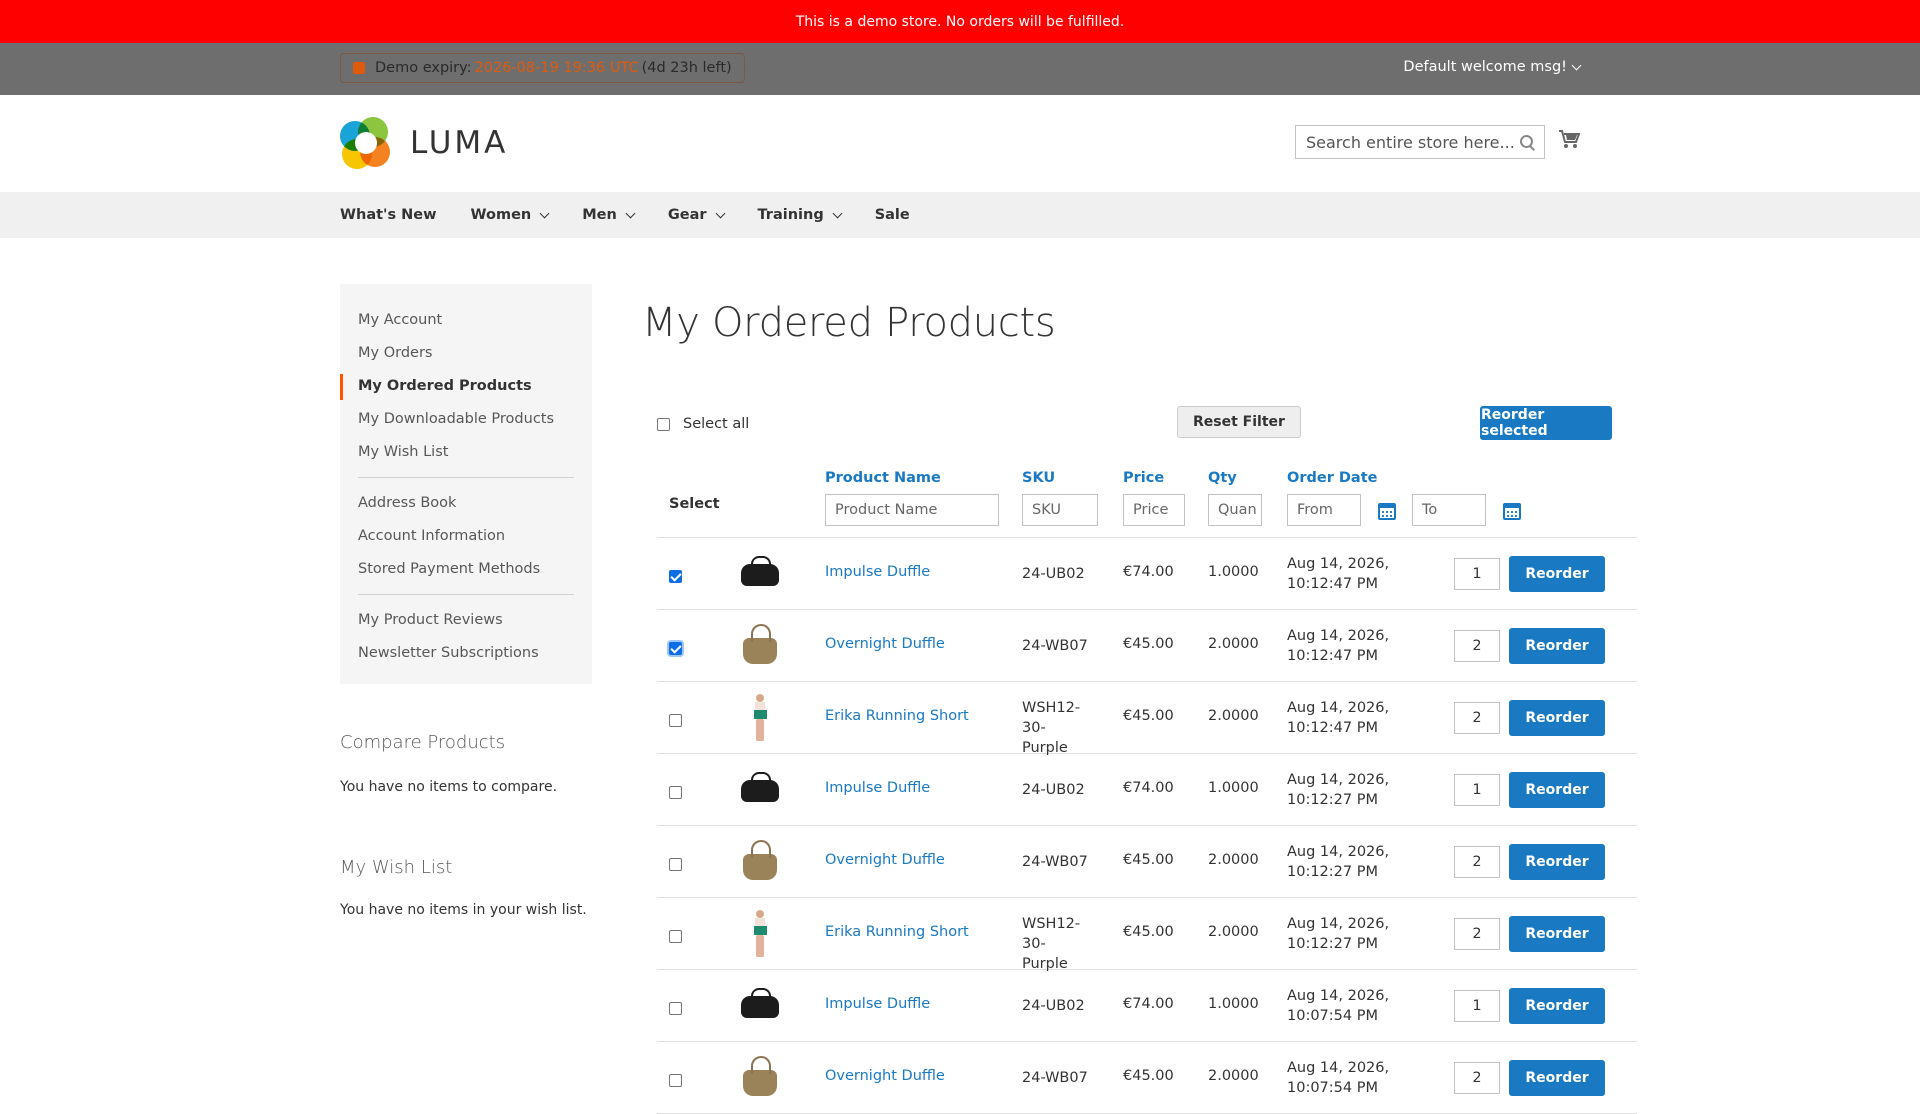  I want to click on sidebar-item-my-ordered-products: My Ordered Products, so click(466, 386).